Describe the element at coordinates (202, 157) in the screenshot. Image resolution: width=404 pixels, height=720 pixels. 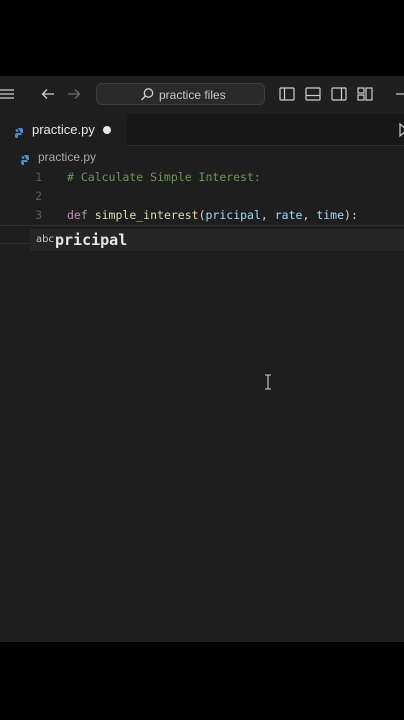
I see `breadcrumb: practice.py` at that location.